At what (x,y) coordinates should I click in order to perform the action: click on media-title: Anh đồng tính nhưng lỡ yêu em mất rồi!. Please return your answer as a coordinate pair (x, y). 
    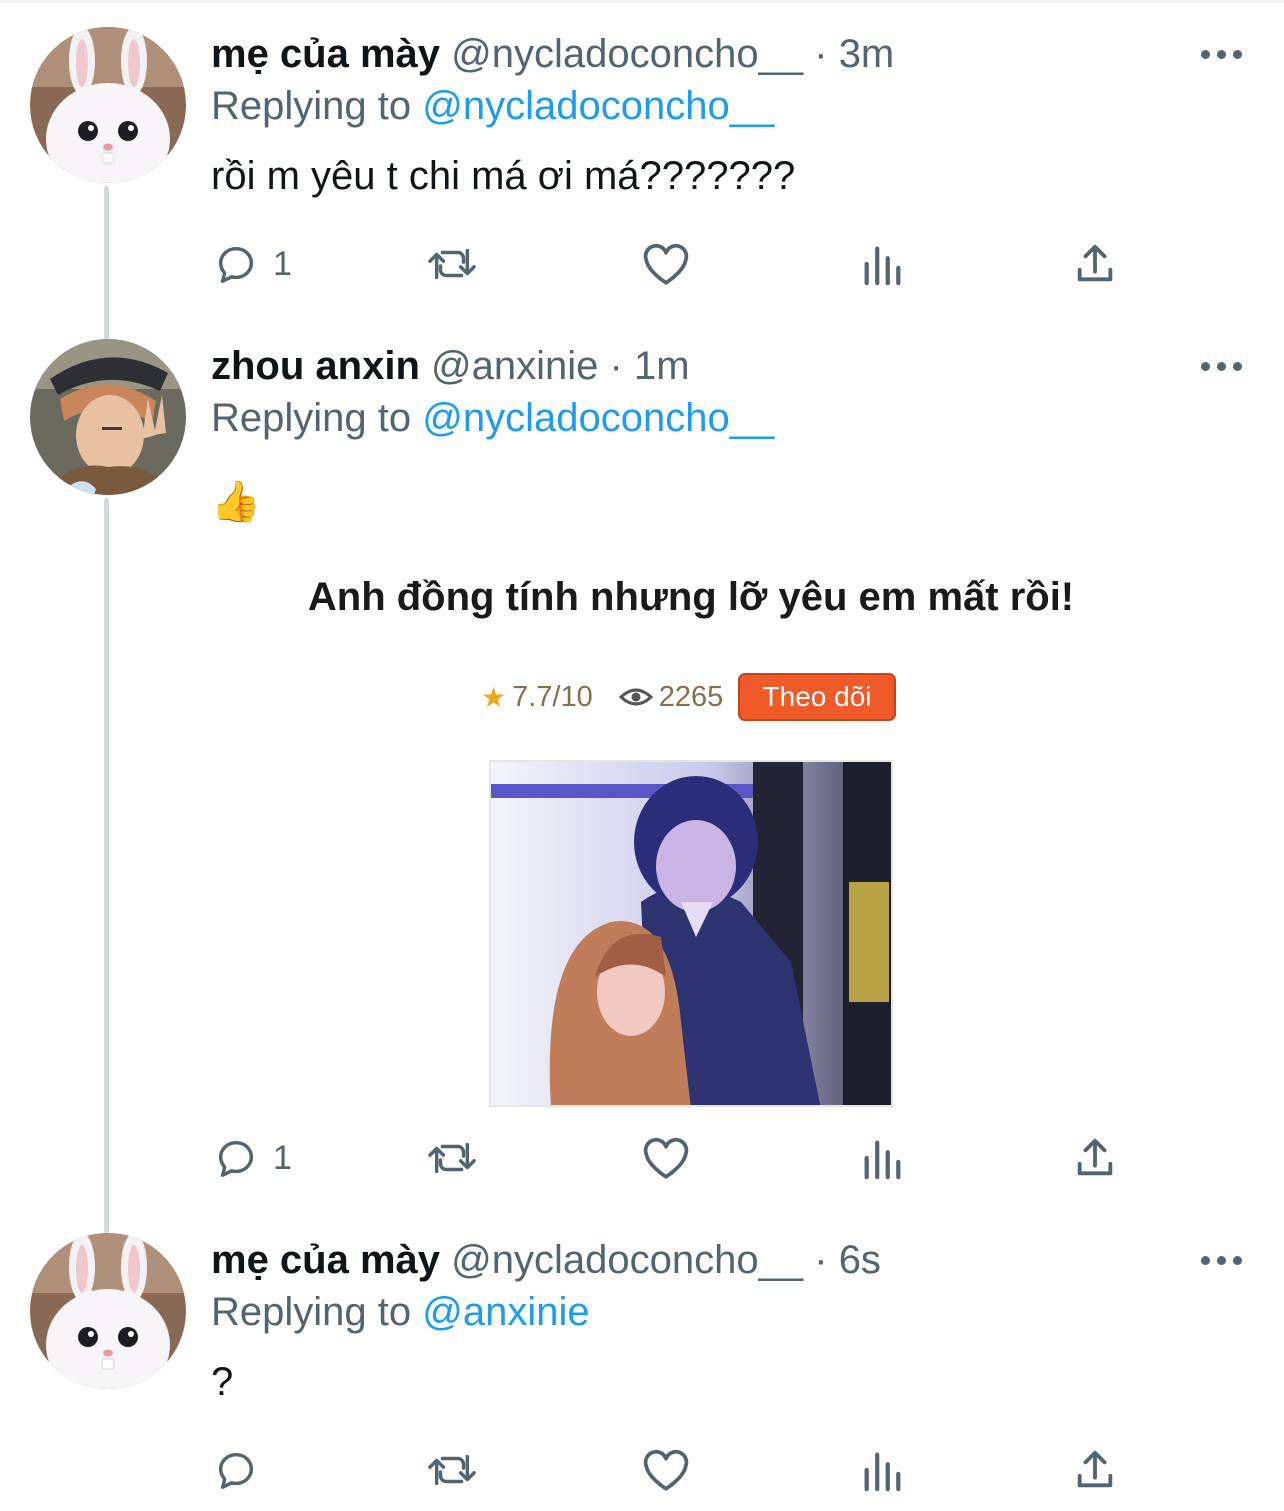
    Looking at the image, I should click on (691, 597).